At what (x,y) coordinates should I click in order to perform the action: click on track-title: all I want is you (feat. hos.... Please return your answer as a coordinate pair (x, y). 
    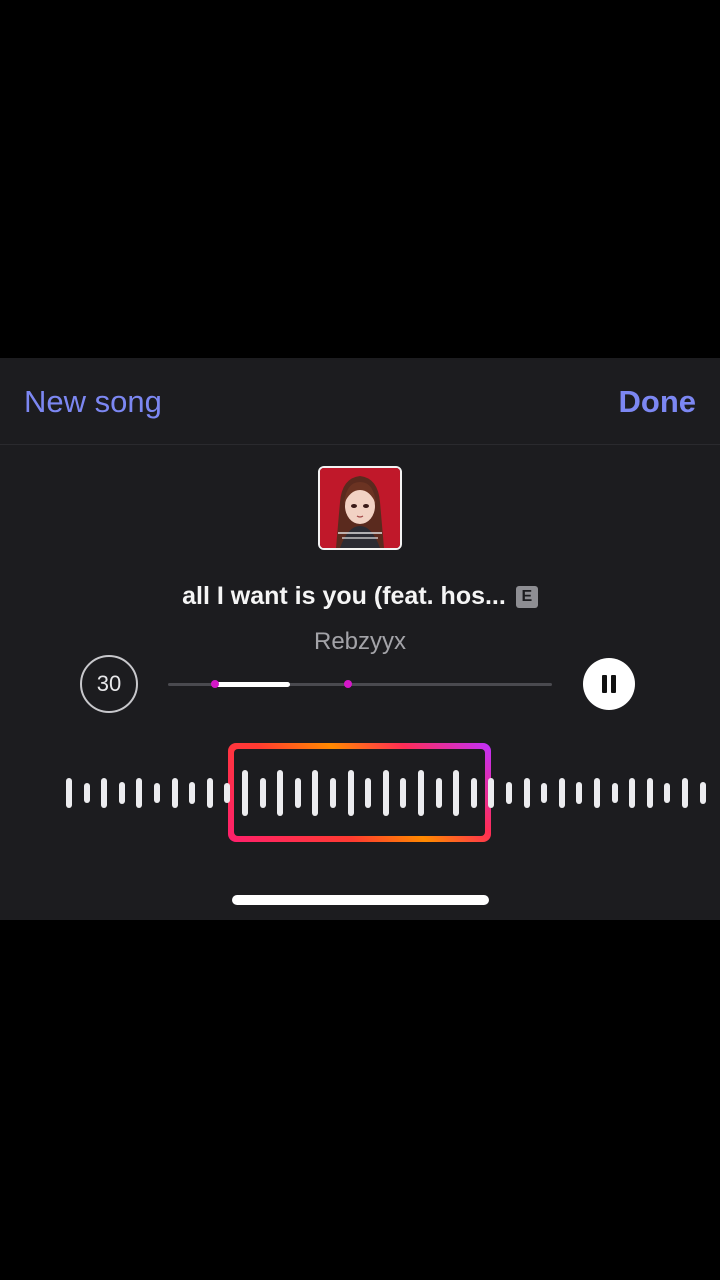
    Looking at the image, I should click on (344, 596).